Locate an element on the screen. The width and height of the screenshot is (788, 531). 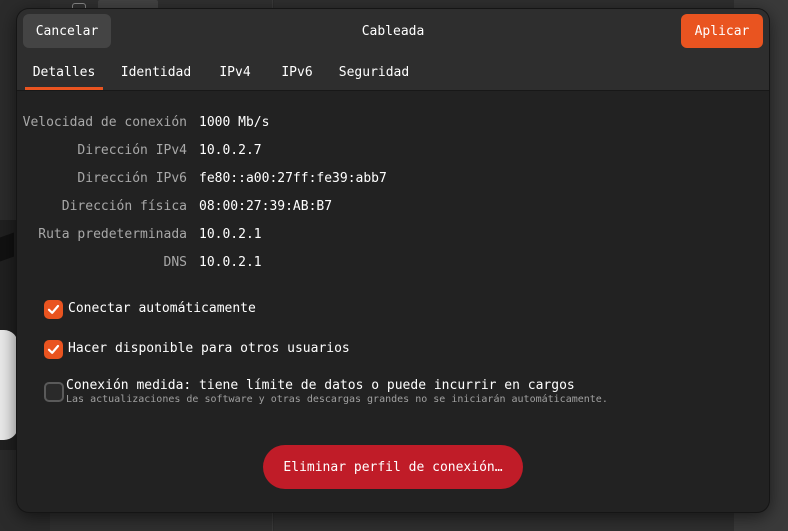
tab-identity: Identidad is located at coordinates (156, 72).